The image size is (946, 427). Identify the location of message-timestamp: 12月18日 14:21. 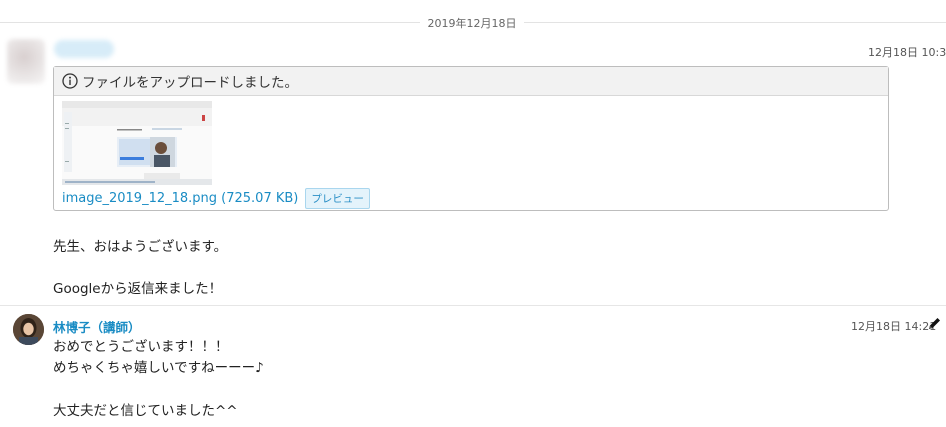
(894, 326).